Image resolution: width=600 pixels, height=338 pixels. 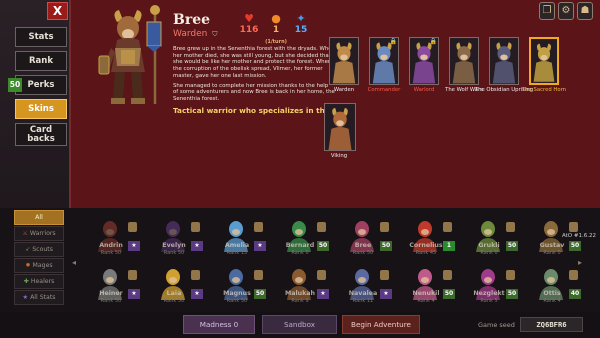 I want to click on menu-perks-button: 50 Perks, so click(x=37, y=85).